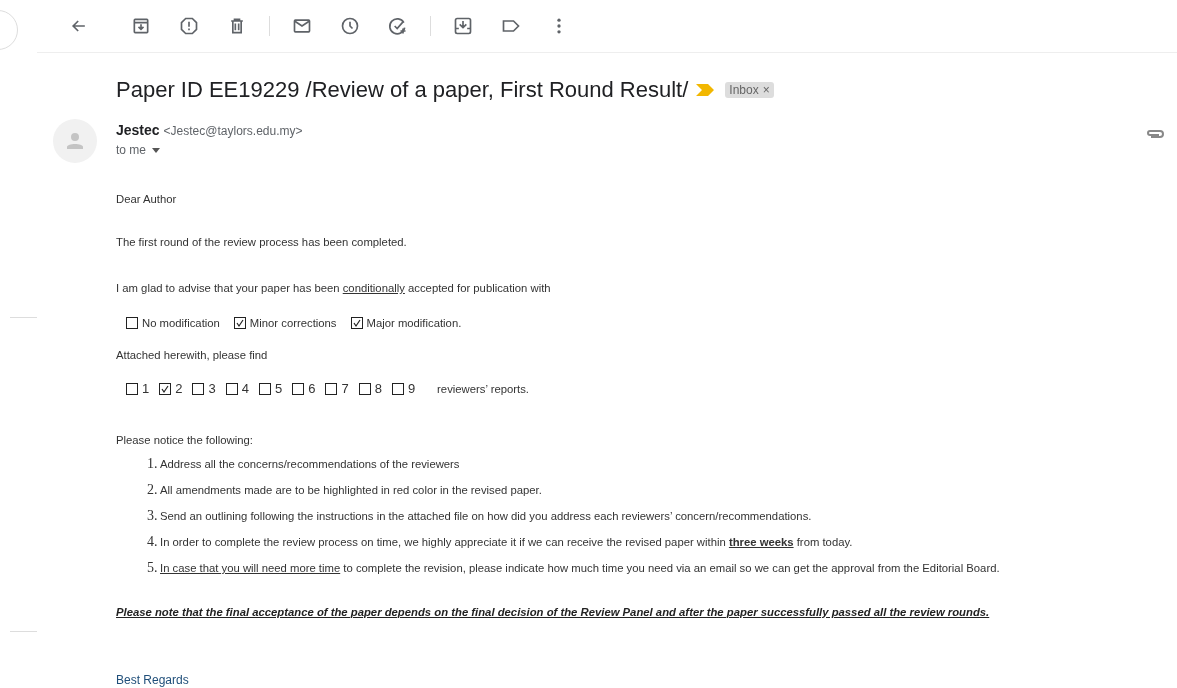 The width and height of the screenshot is (1177, 688). Describe the element at coordinates (185, 440) in the screenshot. I see `body-text: Please notice the following:` at that location.